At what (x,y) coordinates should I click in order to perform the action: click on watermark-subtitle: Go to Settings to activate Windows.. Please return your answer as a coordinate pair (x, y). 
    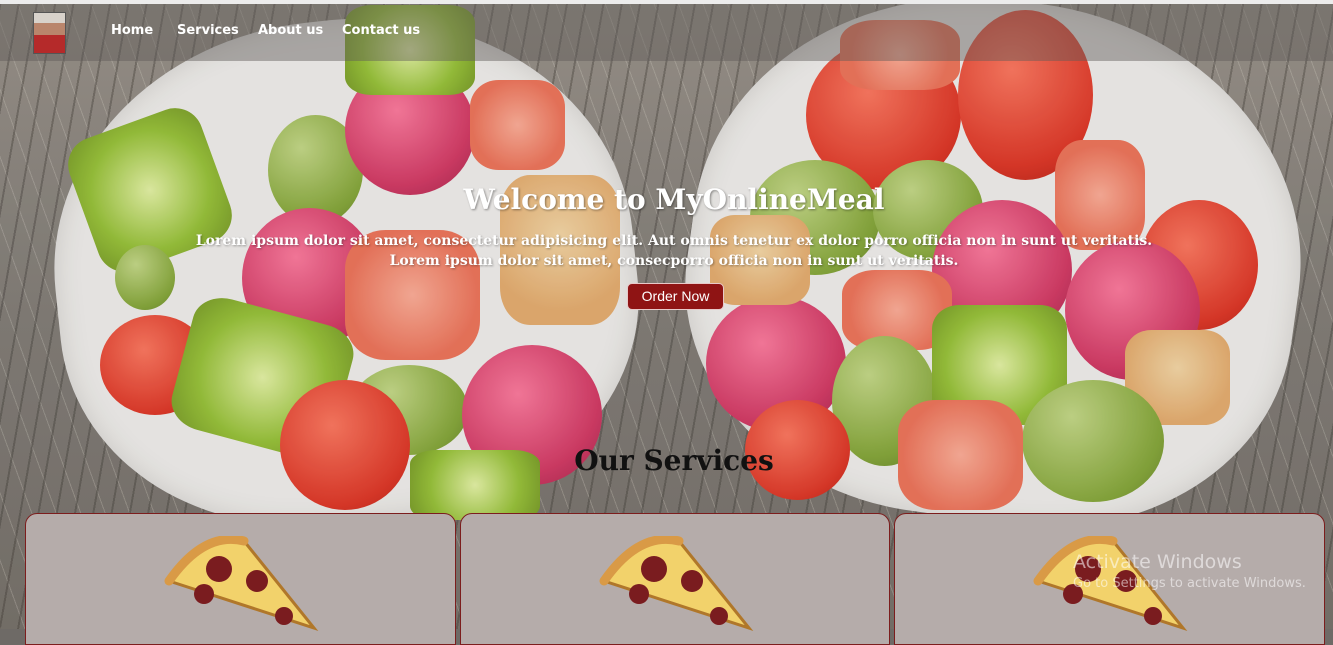
    Looking at the image, I should click on (1189, 583).